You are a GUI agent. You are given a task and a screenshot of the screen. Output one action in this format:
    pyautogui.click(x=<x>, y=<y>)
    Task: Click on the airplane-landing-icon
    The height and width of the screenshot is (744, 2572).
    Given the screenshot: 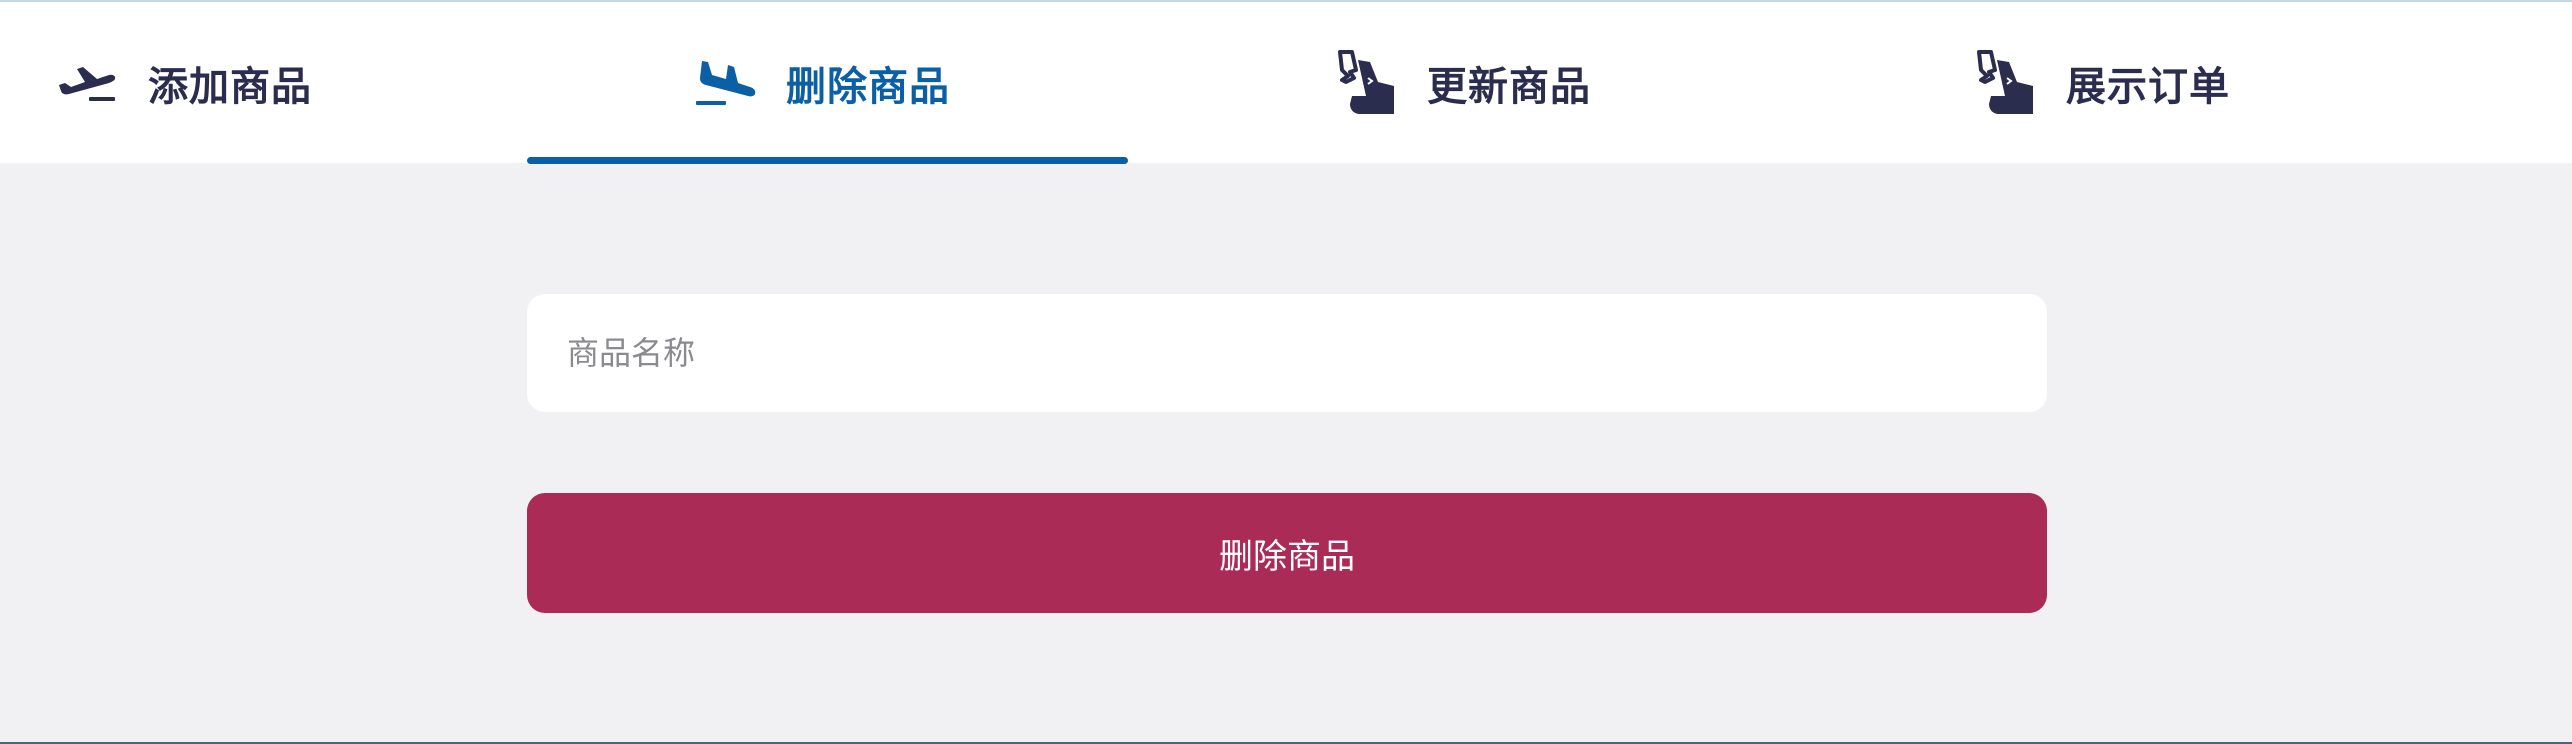 What is the action you would take?
    pyautogui.click(x=725, y=83)
    